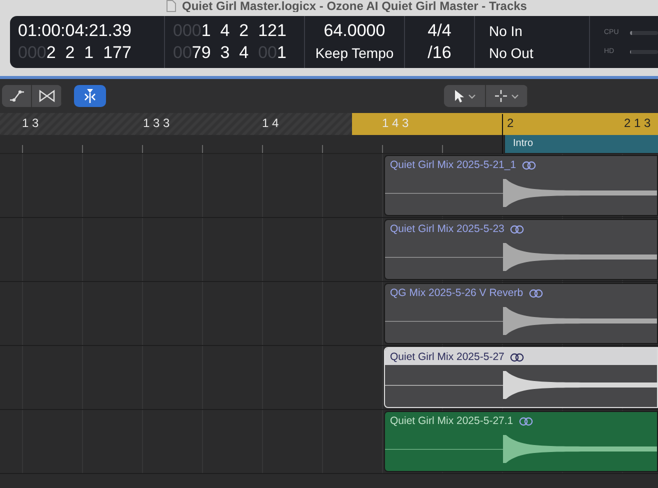 This screenshot has width=658, height=488. What do you see at coordinates (510, 123) in the screenshot?
I see `bar-number: 2` at bounding box center [510, 123].